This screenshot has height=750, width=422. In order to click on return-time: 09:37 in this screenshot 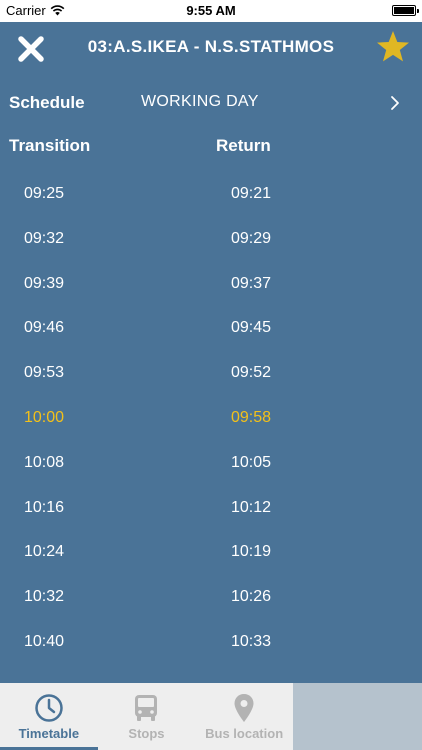, I will do `click(251, 283)`.